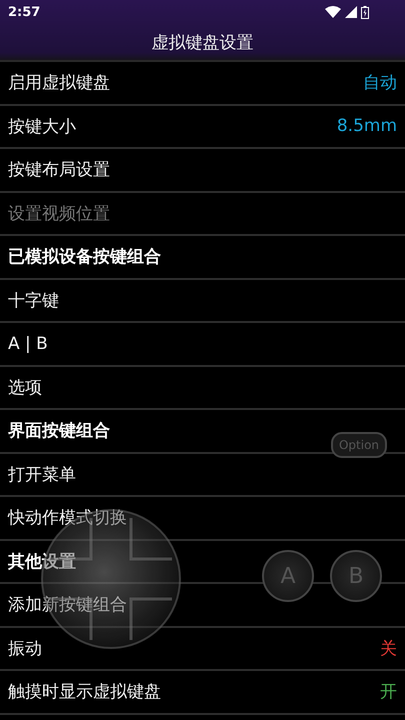 The image size is (405, 720). Describe the element at coordinates (67, 605) in the screenshot. I see `settings-label: 添加新按键组合` at that location.